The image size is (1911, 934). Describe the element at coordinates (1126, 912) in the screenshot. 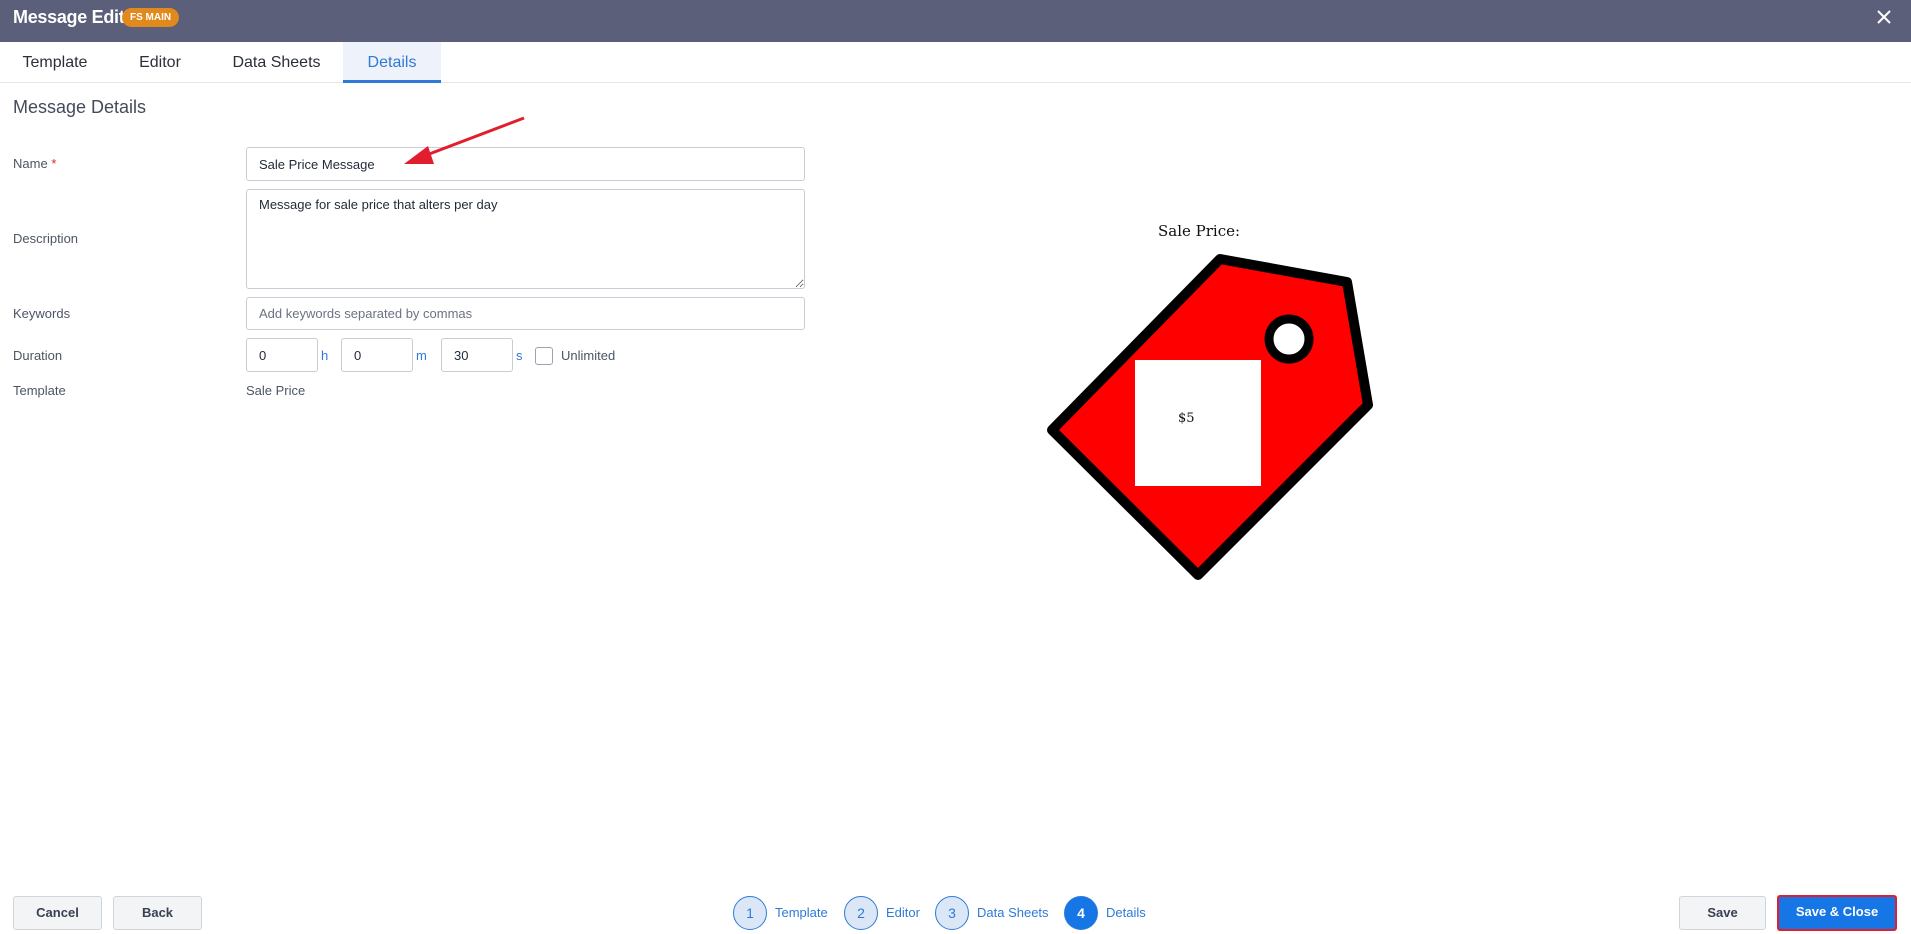

I see `step-label: Details` at that location.